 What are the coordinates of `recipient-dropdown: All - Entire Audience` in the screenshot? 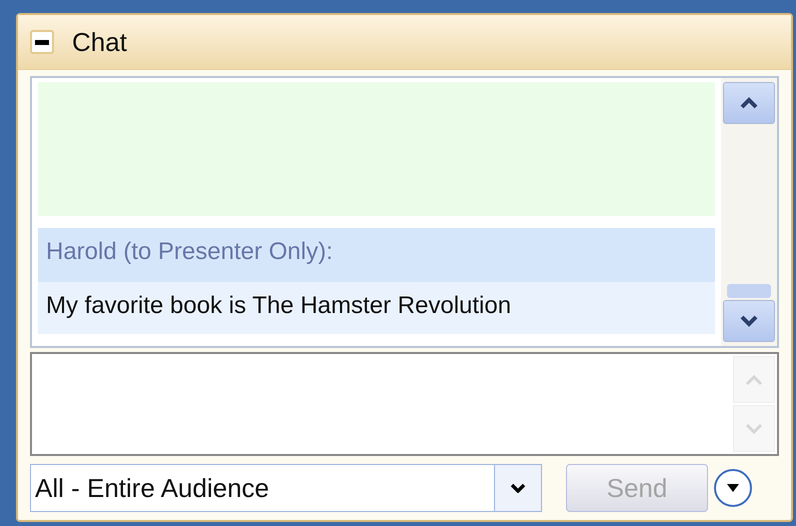 It's located at (286, 488).